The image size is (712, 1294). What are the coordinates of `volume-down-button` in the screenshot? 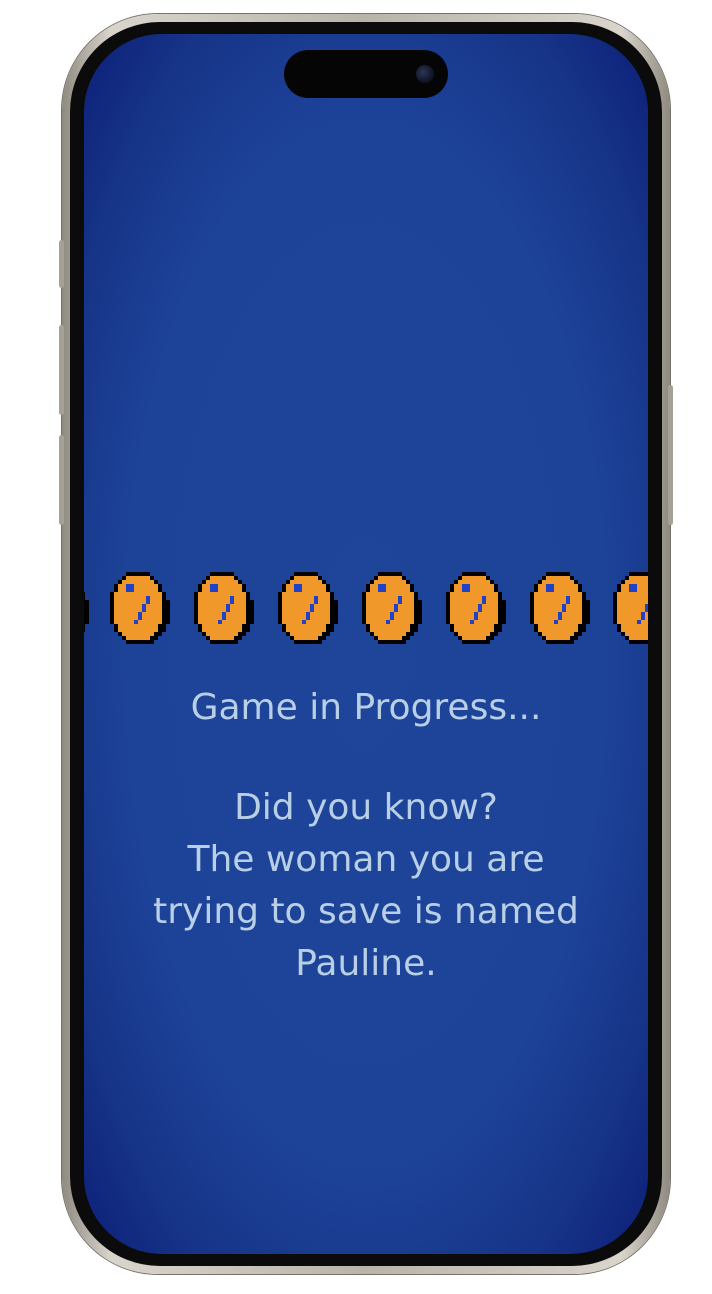 It's located at (61, 480).